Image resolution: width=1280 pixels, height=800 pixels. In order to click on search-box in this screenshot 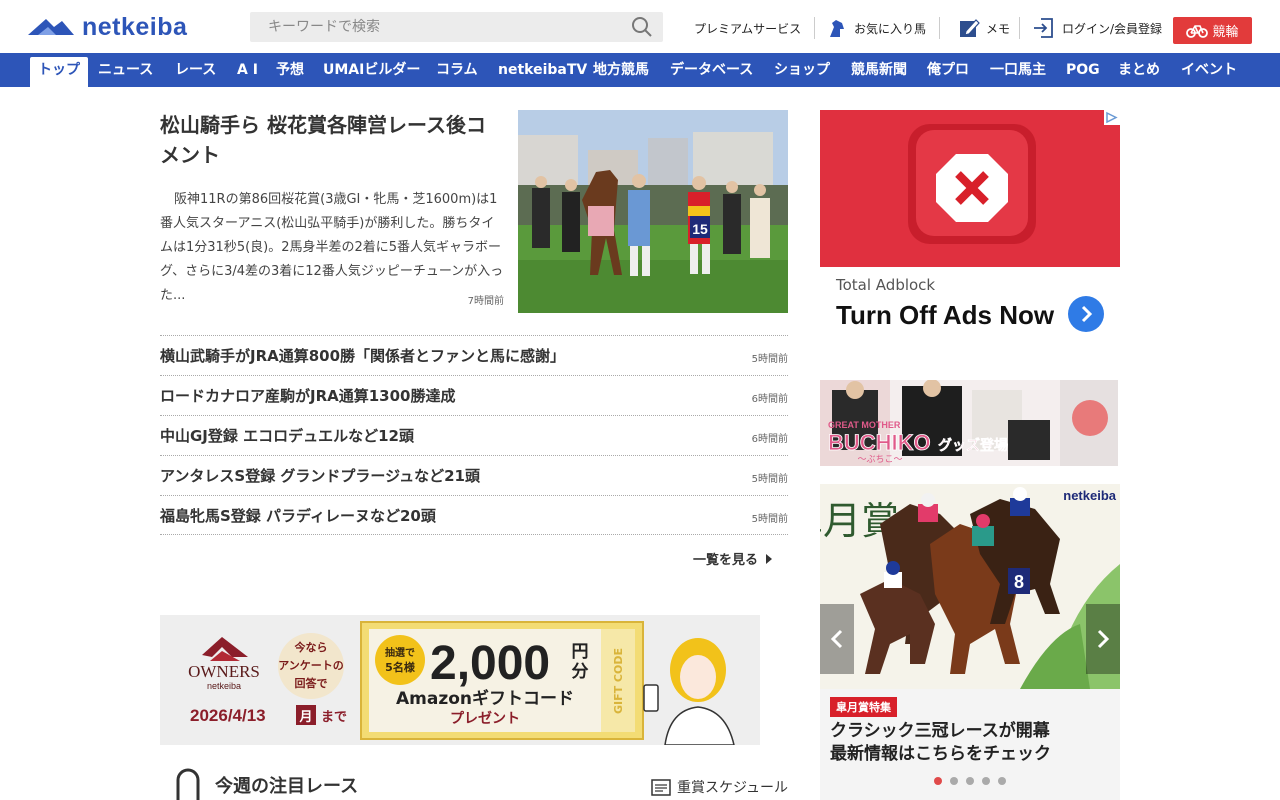, I will do `click(456, 27)`.